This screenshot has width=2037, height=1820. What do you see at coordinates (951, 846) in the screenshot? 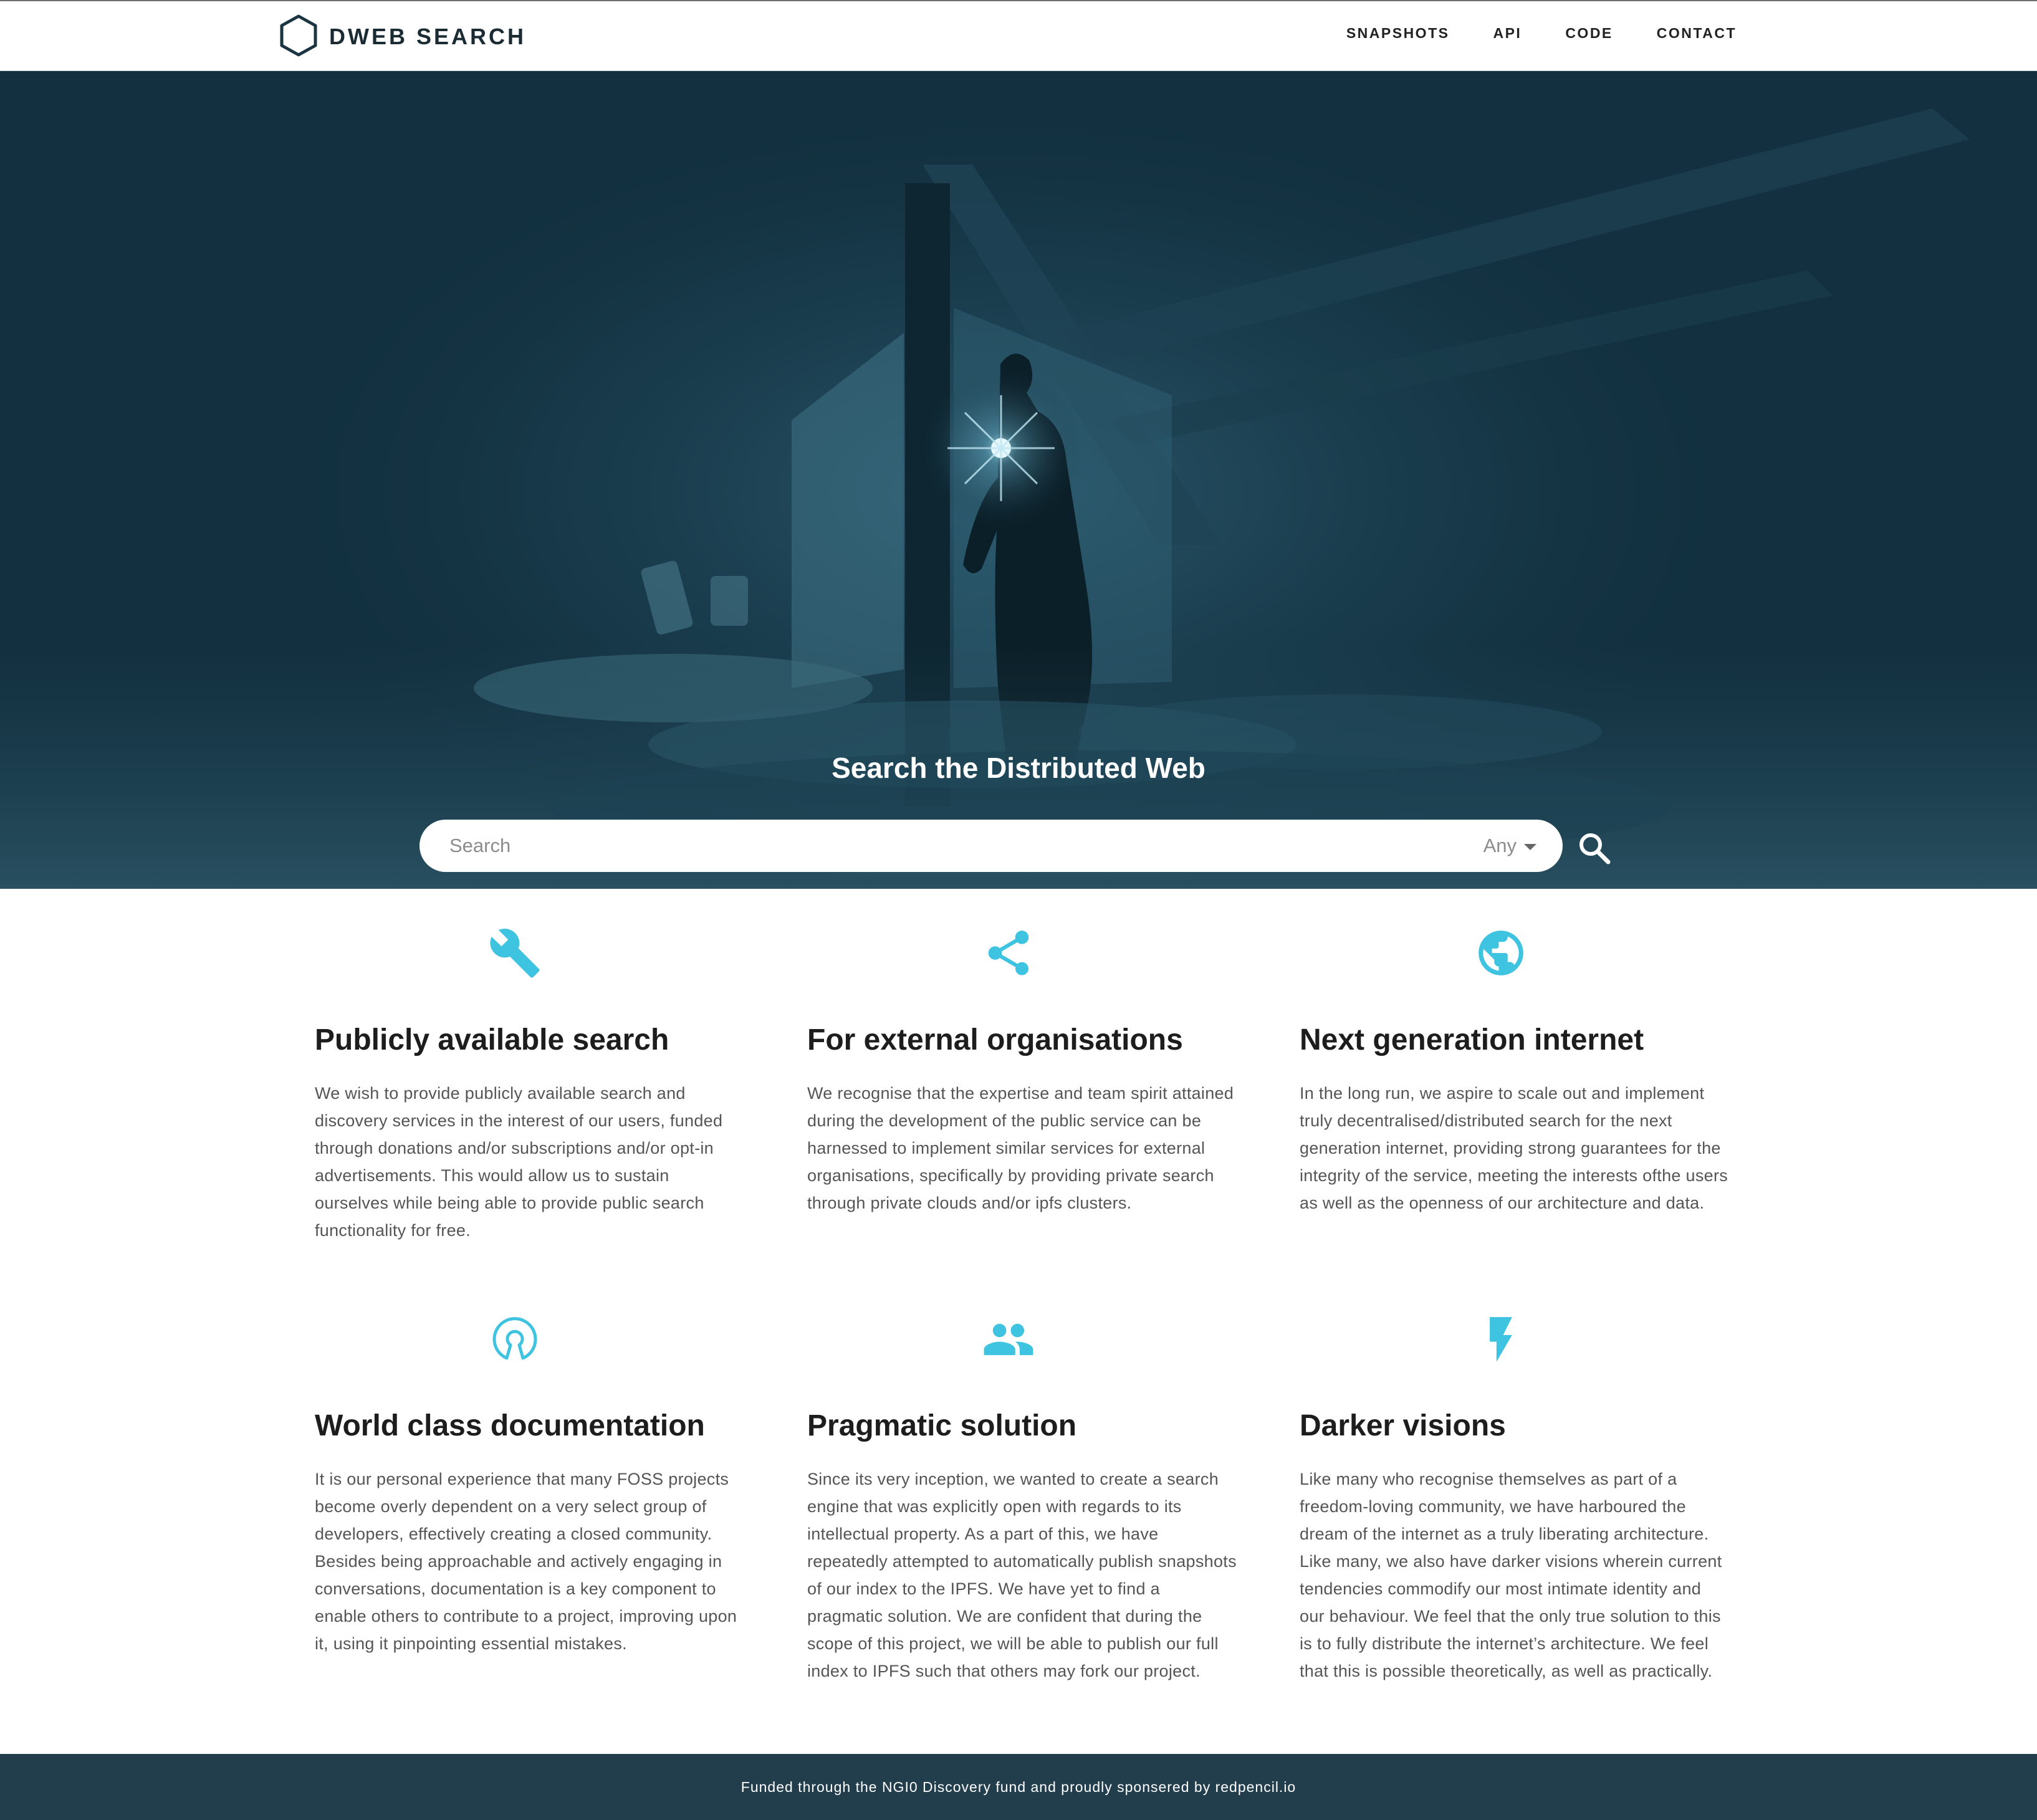
I see `search-input` at bounding box center [951, 846].